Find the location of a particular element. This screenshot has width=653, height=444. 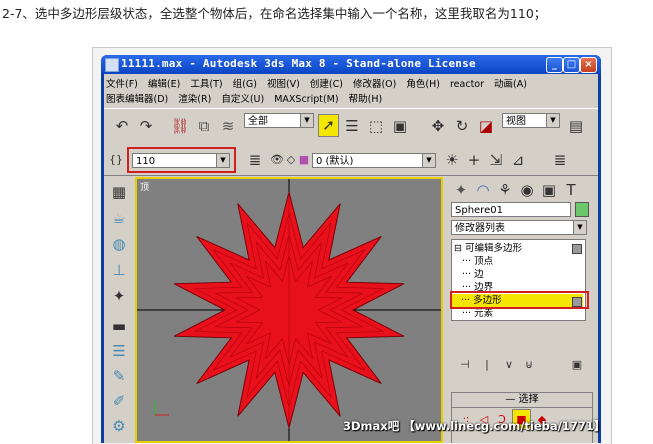

select-and-rotate-icon: ↻ is located at coordinates (462, 126).